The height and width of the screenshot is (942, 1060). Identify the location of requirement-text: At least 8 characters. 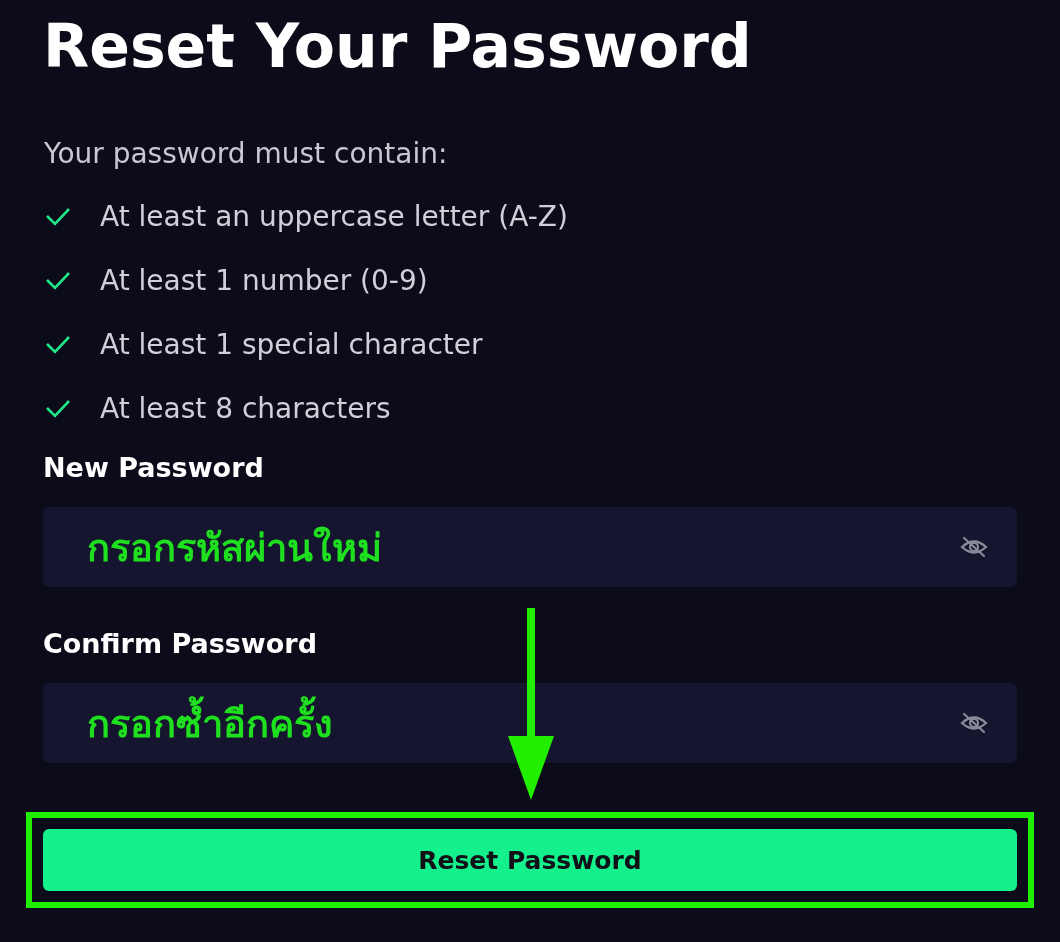
(245, 408).